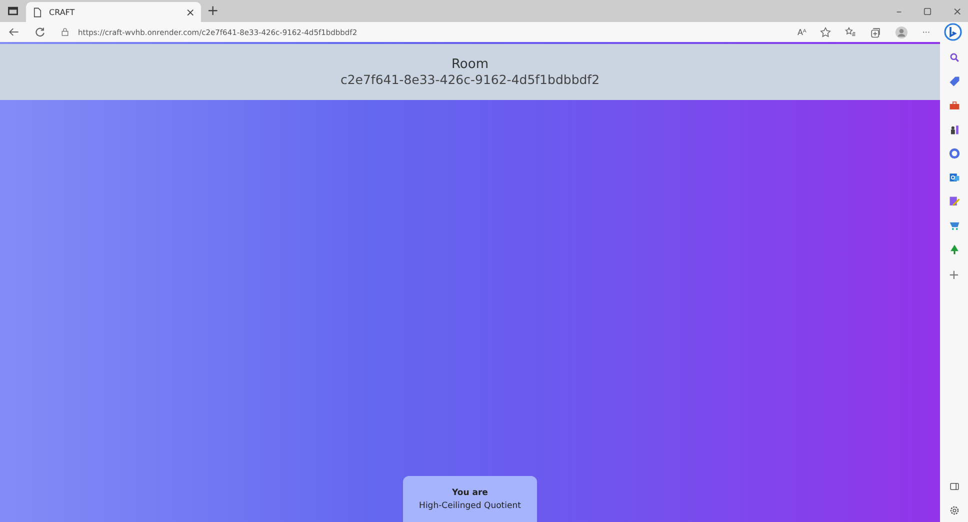 Image resolution: width=968 pixels, height=522 pixels. What do you see at coordinates (901, 32) in the screenshot?
I see `profile-icon` at bounding box center [901, 32].